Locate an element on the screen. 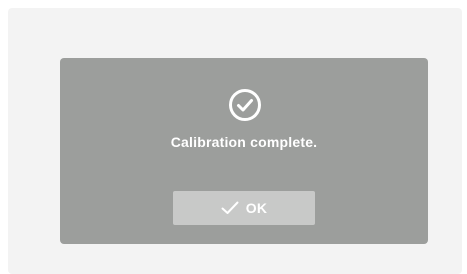 This screenshot has height=274, width=467. check-circle-icon is located at coordinates (245, 105).